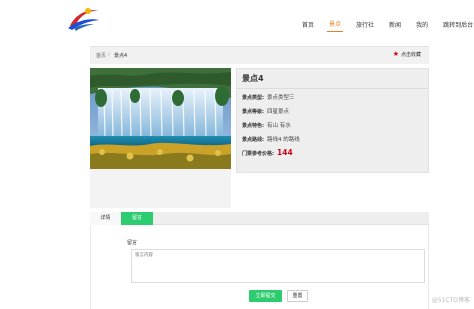 This screenshot has width=474, height=309. Describe the element at coordinates (132, 243) in the screenshot. I see `comment-label: 留言` at that location.